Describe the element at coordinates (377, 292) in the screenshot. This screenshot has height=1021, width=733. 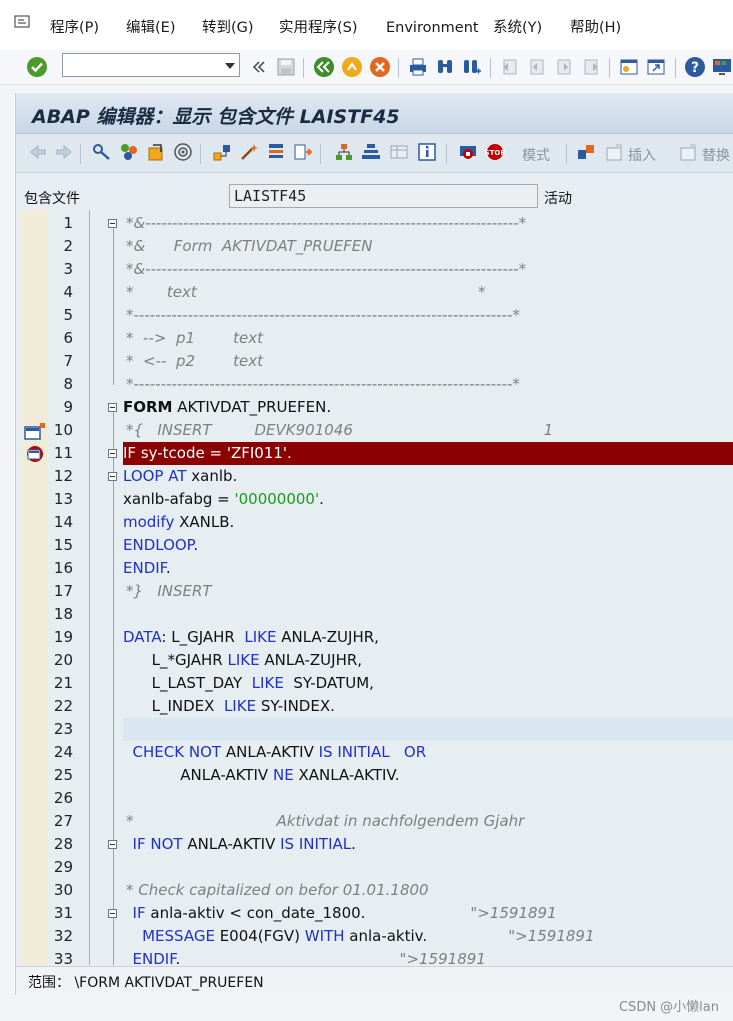
I see `code-line: 4 * text *` at that location.